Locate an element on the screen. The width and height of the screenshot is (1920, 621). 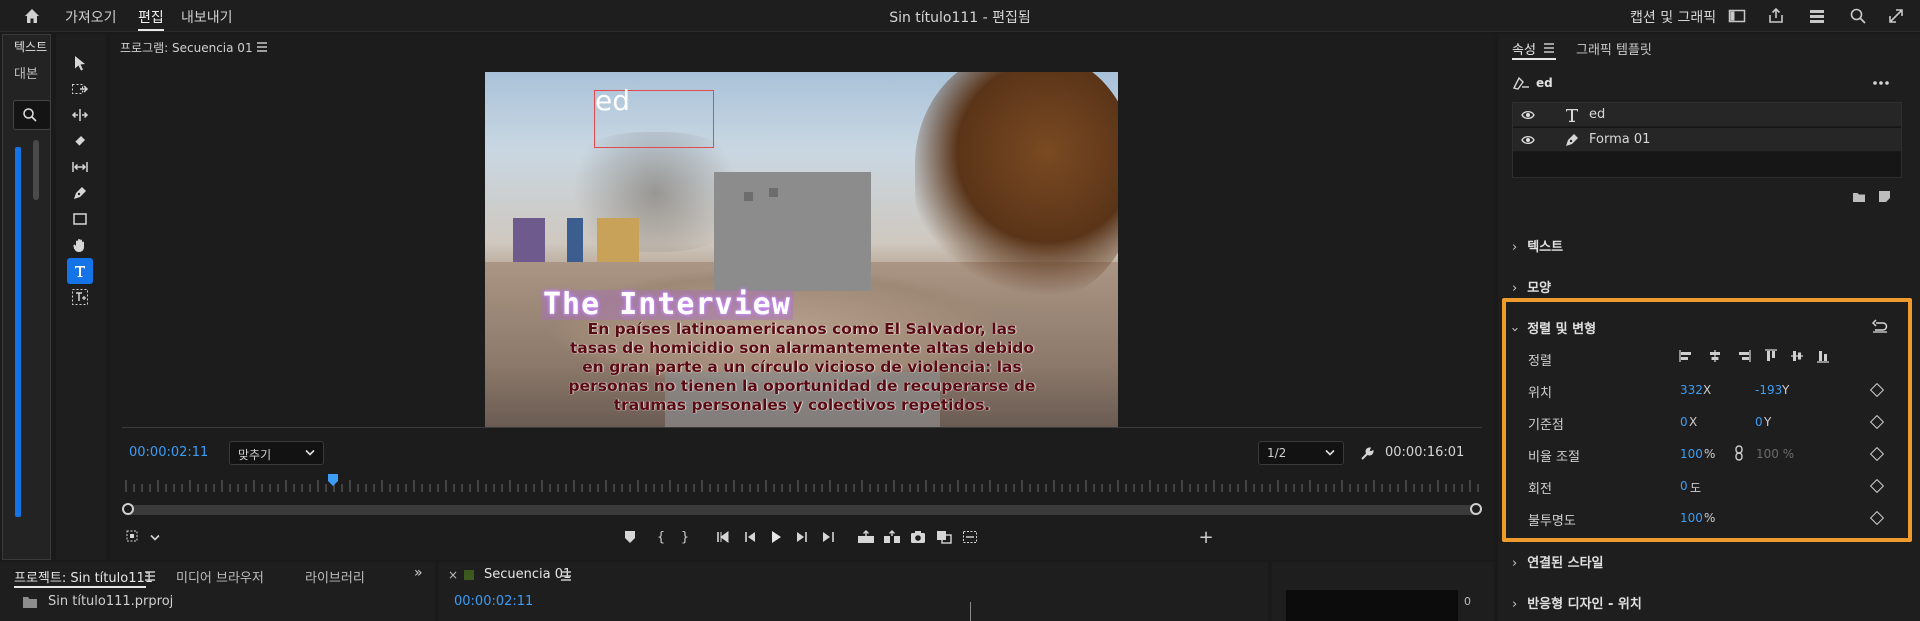
layer-row-forma-01: Forma 01 is located at coordinates (1707, 140).